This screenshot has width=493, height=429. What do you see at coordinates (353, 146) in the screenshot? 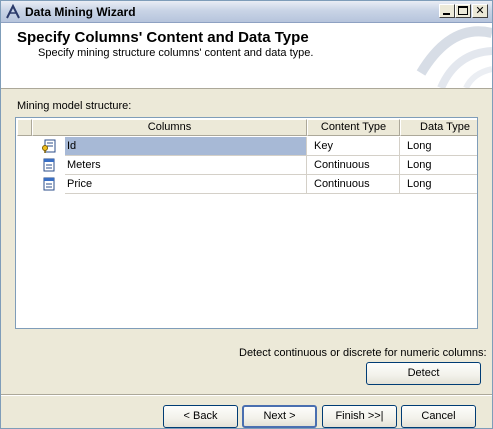
I see `content-type-cell: Key` at bounding box center [353, 146].